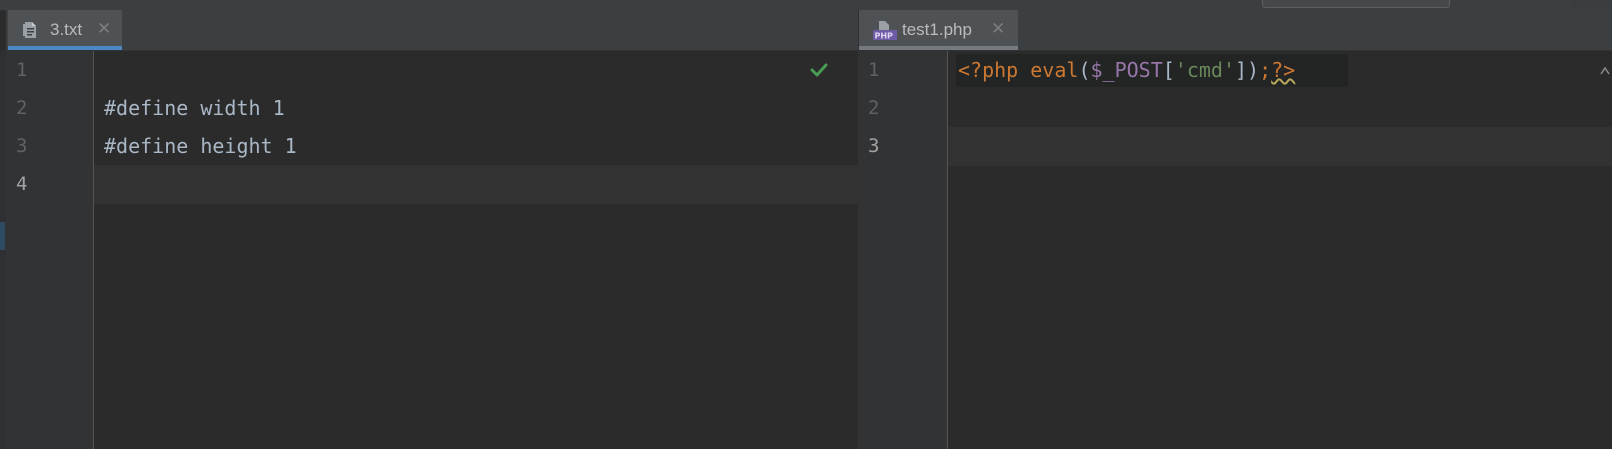 This screenshot has width=1612, height=449. What do you see at coordinates (1605, 72) in the screenshot?
I see `scroll-up-icon` at bounding box center [1605, 72].